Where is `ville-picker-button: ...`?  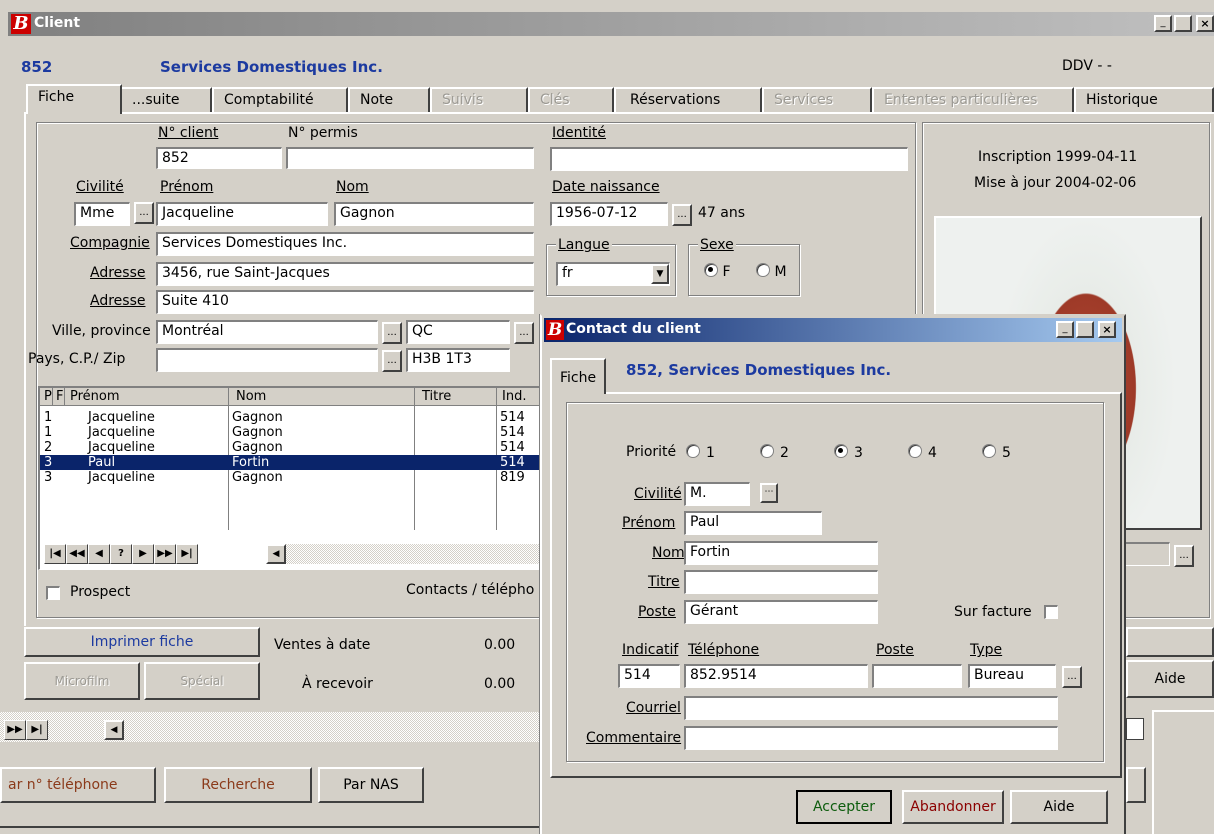 ville-picker-button: ... is located at coordinates (392, 333).